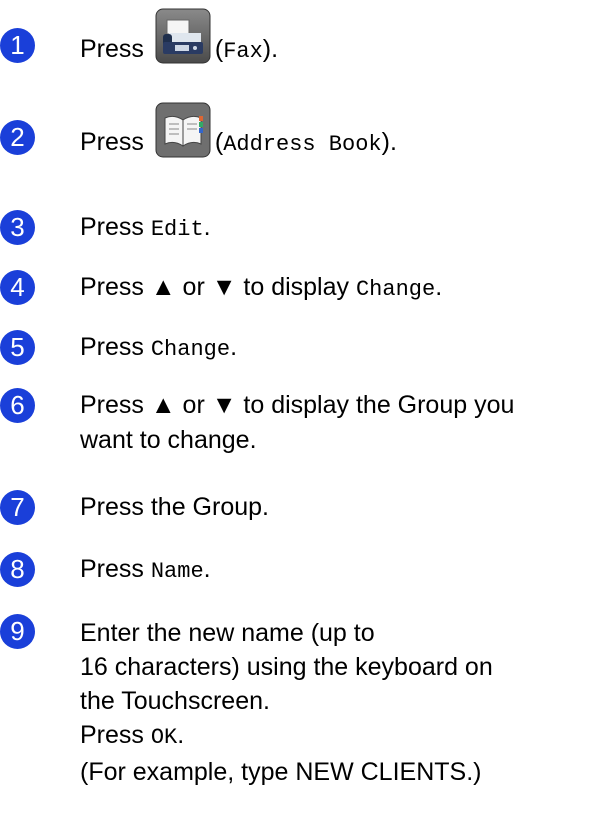 The image size is (603, 829). Describe the element at coordinates (17, 347) in the screenshot. I see `step-number: 5` at that location.